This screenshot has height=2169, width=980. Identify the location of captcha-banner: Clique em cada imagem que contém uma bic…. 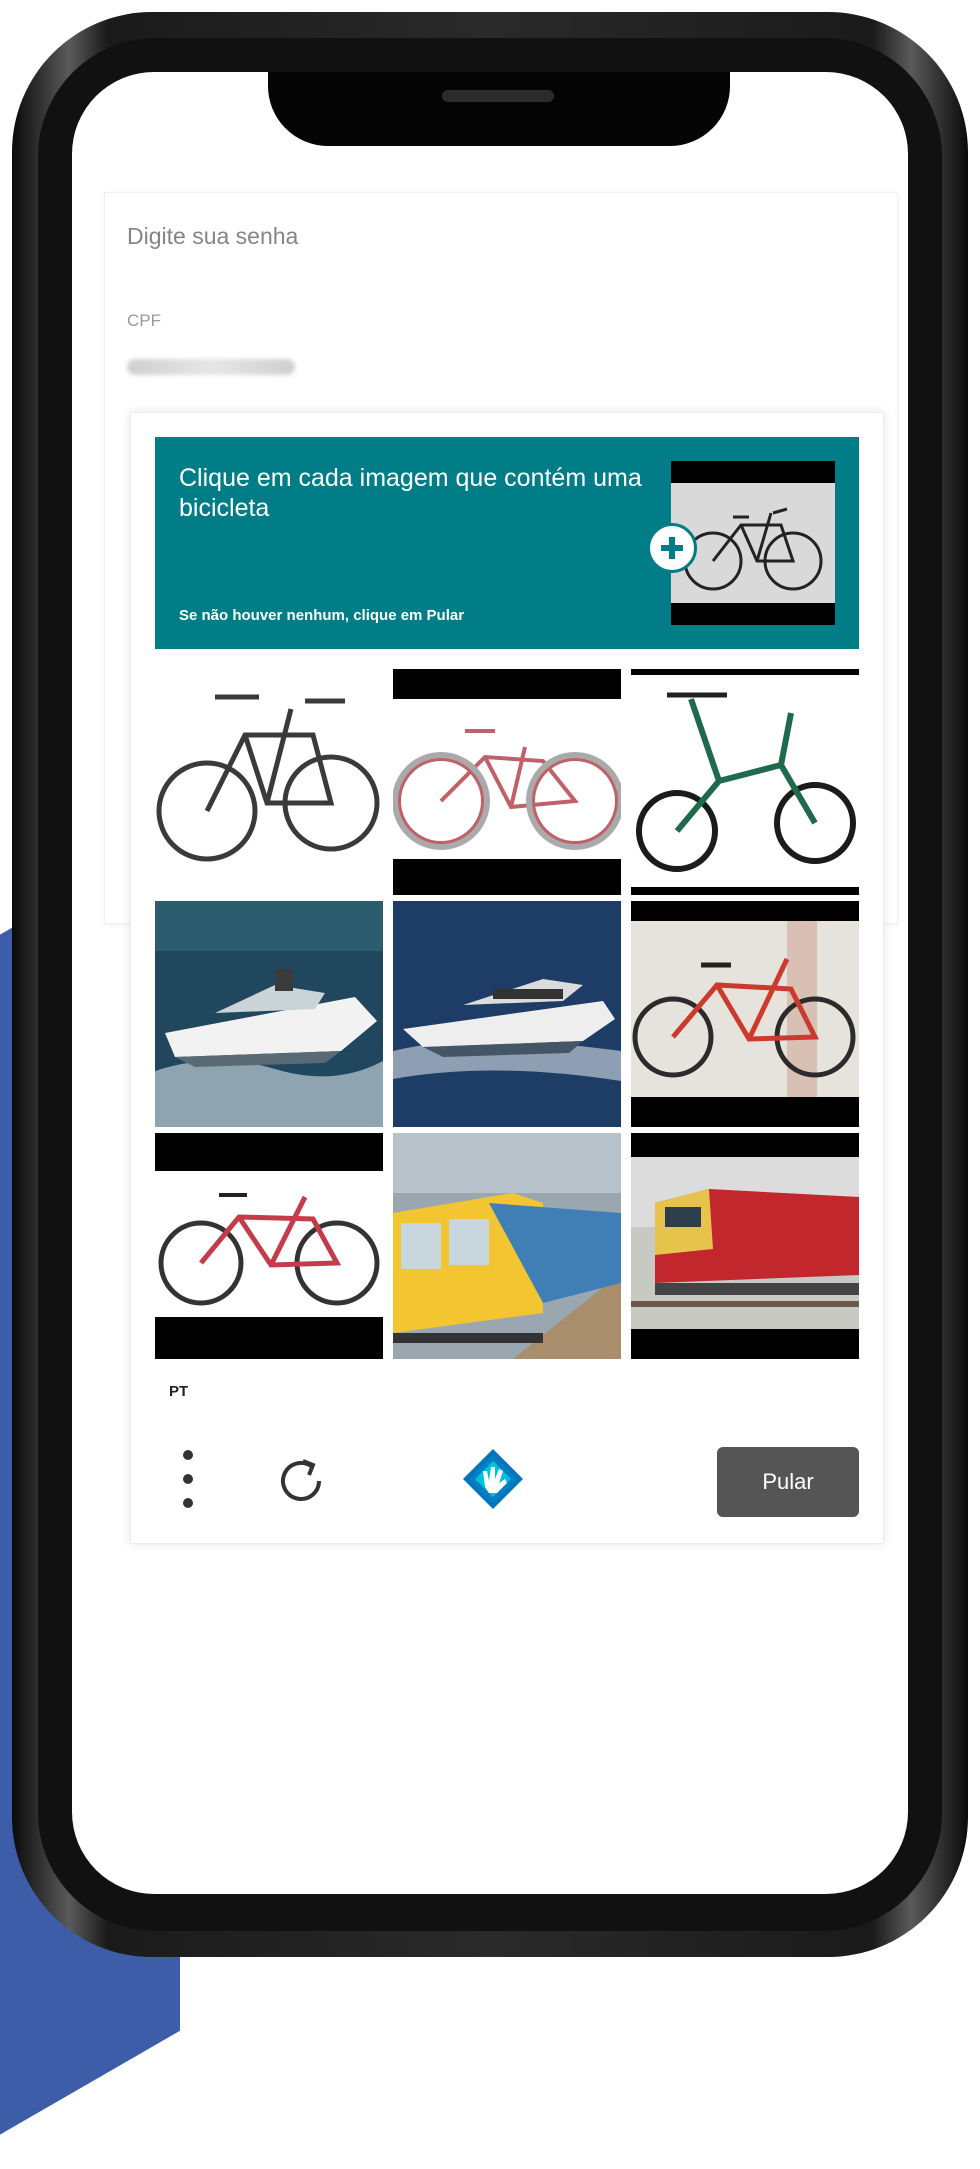
(507, 543).